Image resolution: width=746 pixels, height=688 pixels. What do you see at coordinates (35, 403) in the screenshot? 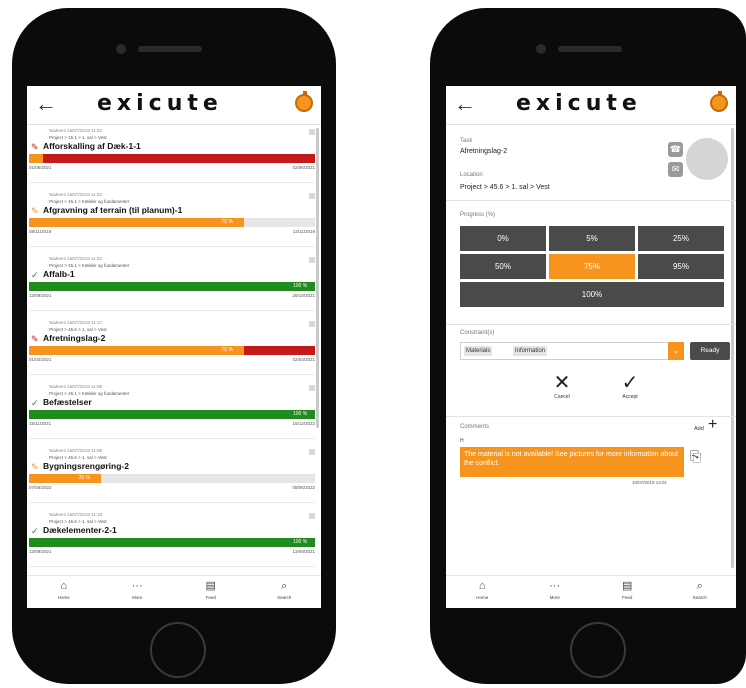
I see `check-icon: ✓` at bounding box center [35, 403].